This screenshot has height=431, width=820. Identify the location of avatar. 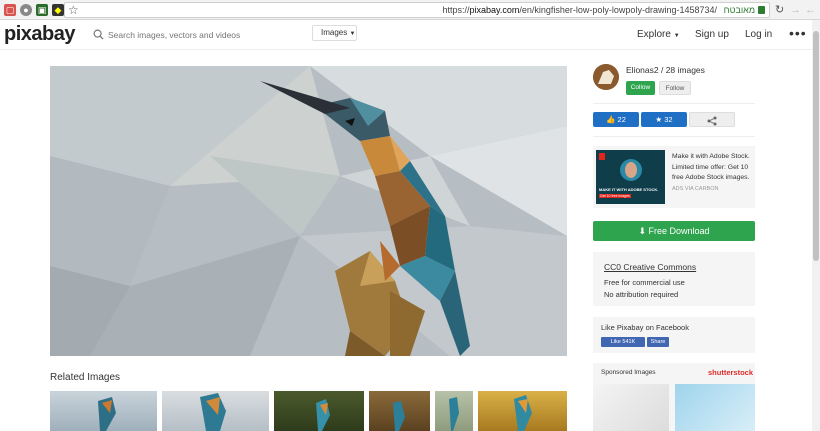
(606, 77).